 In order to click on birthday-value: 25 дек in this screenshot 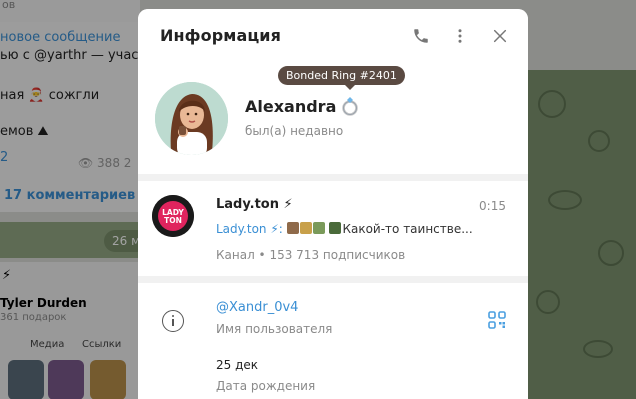, I will do `click(237, 365)`.